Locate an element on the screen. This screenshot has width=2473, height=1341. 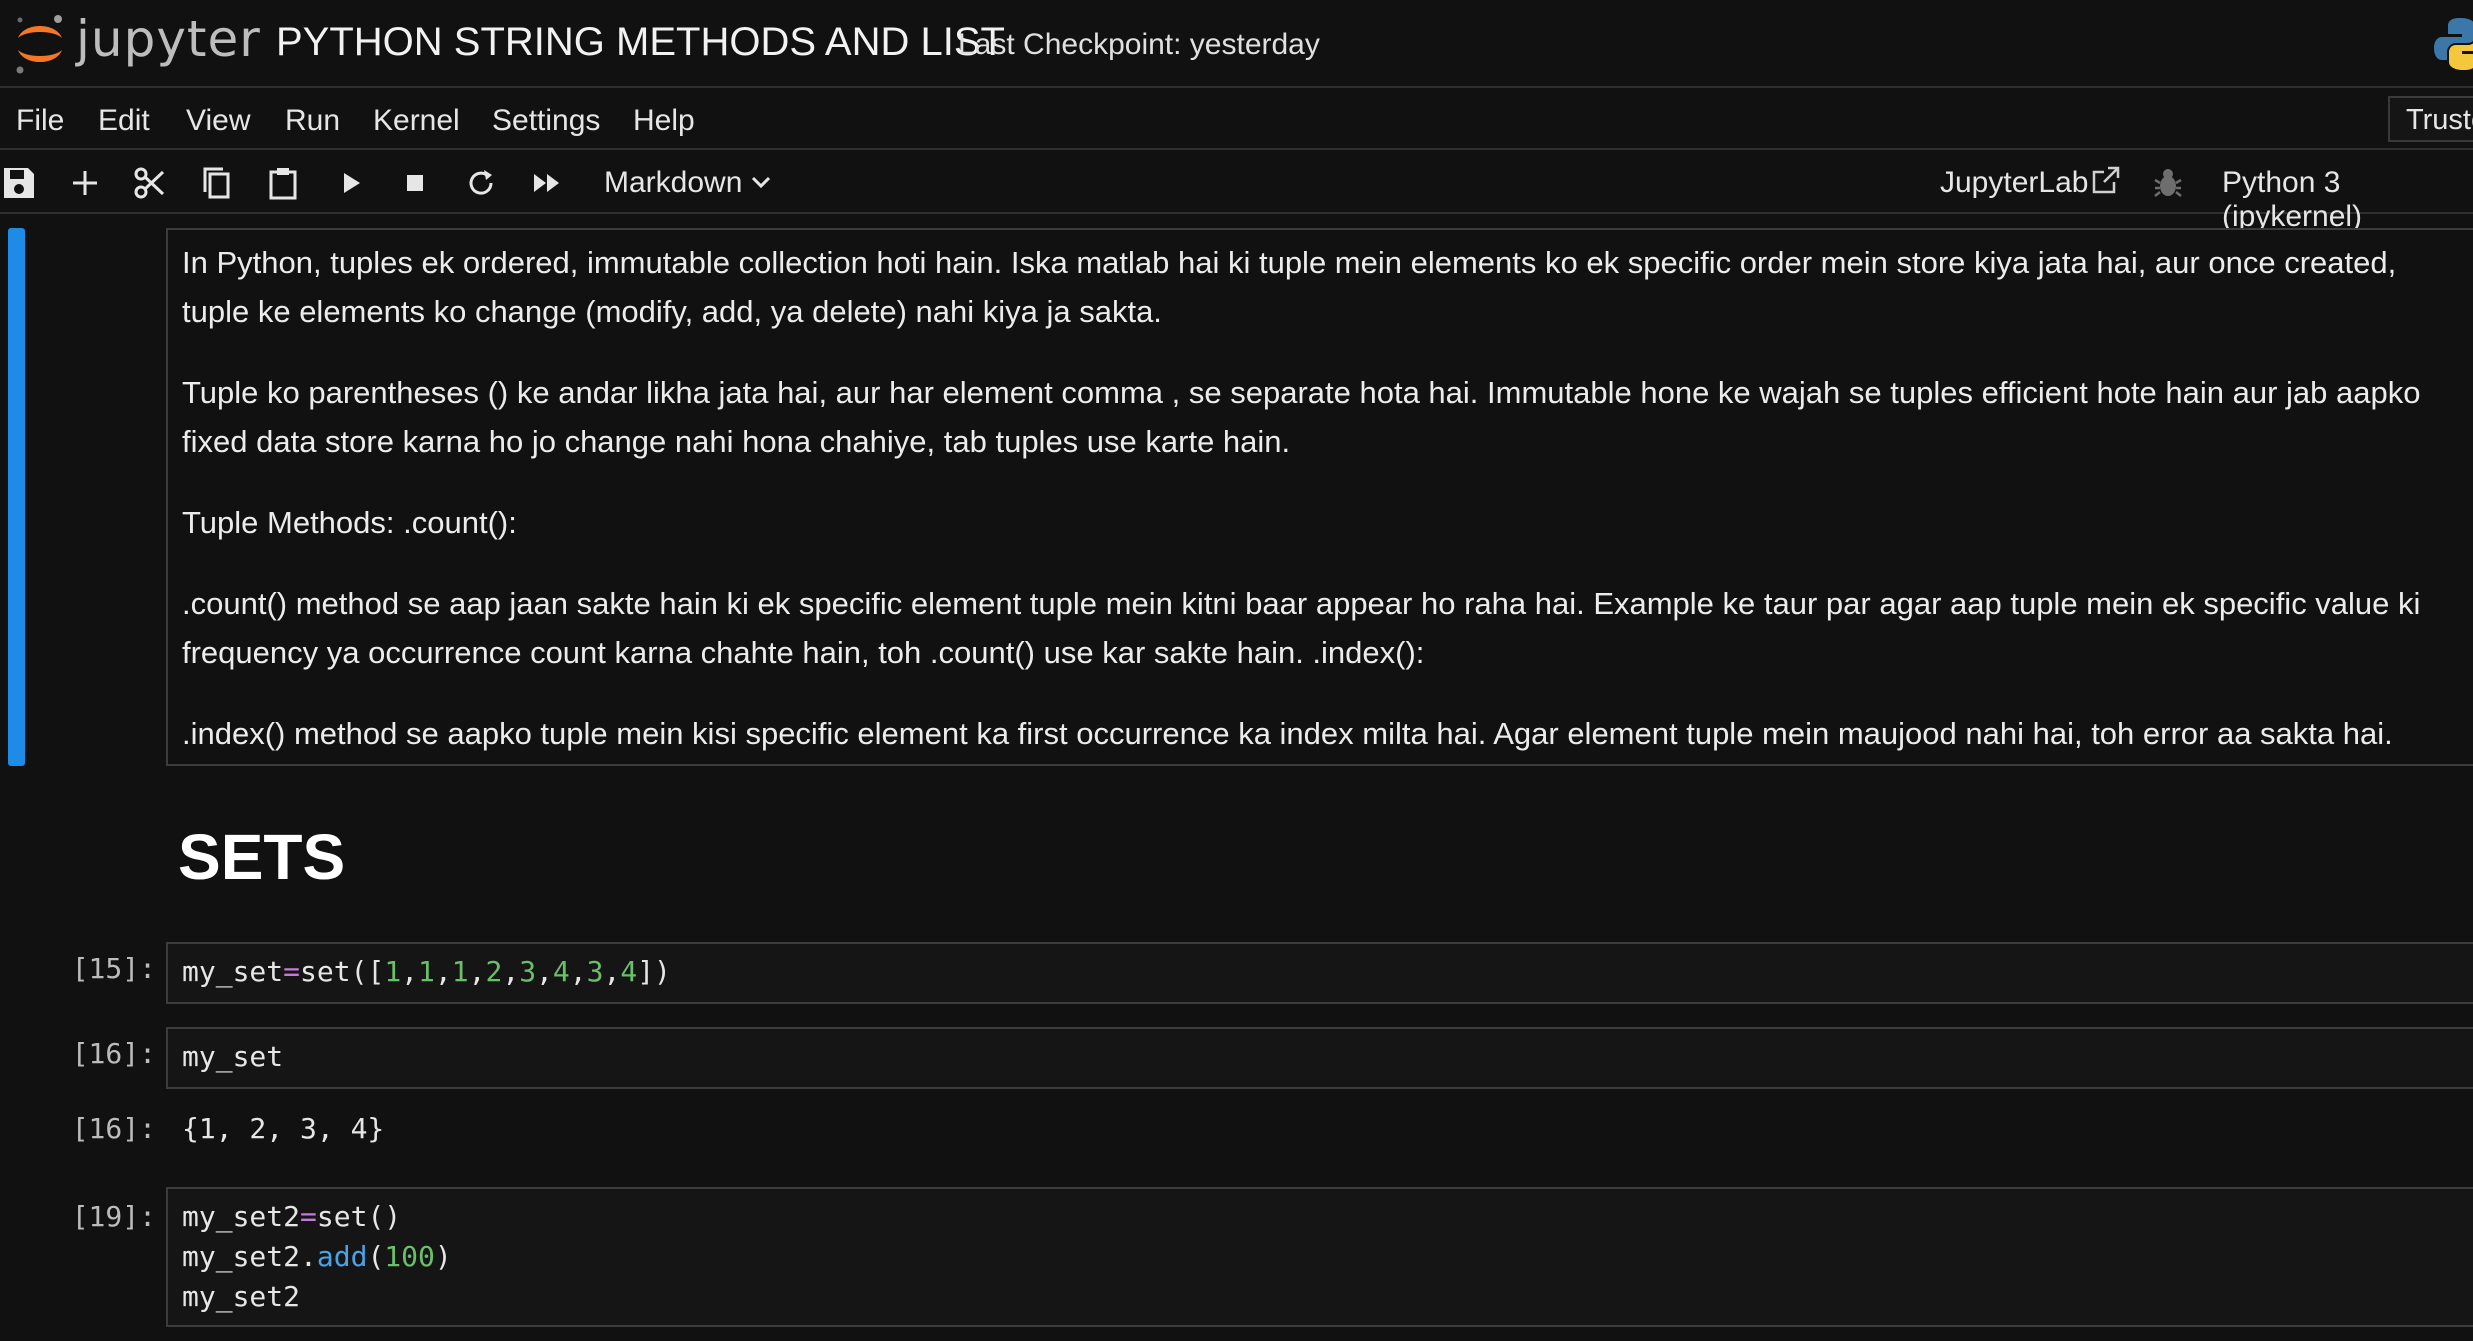
input-prompt: [16]: is located at coordinates (113, 1053).